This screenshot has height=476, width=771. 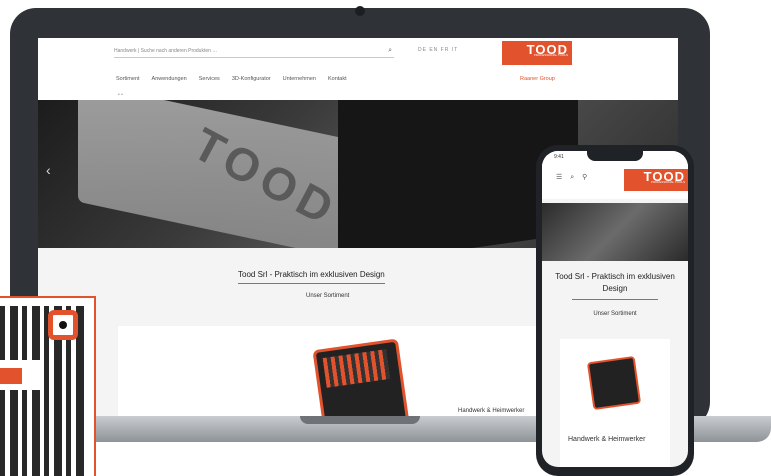 I want to click on laptop-notch, so click(x=360, y=420).